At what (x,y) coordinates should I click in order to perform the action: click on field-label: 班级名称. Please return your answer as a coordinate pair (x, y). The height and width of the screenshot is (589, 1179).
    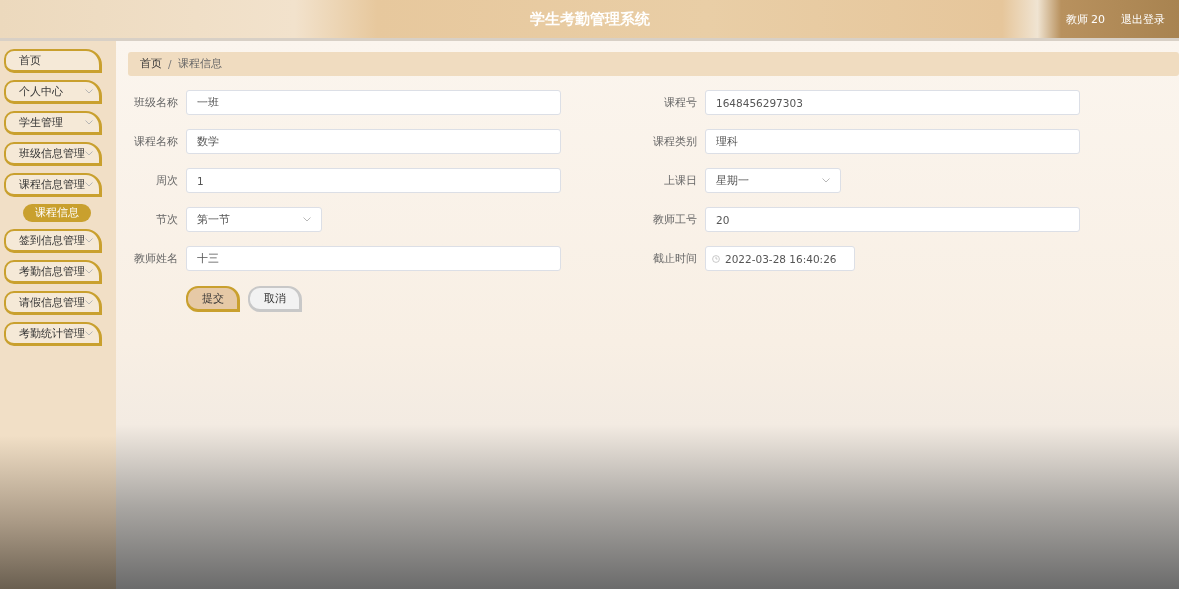
    Looking at the image, I should click on (155, 102).